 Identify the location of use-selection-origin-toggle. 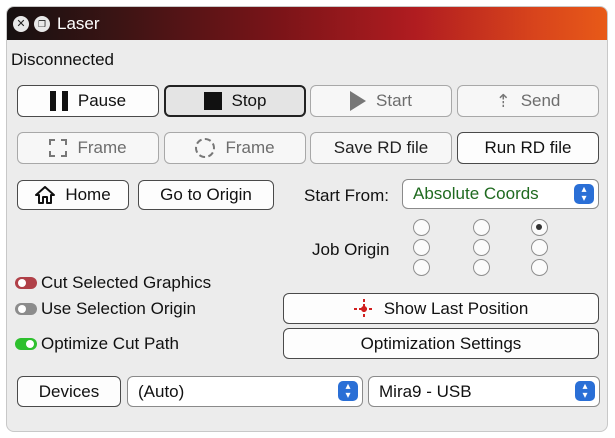
(26, 309).